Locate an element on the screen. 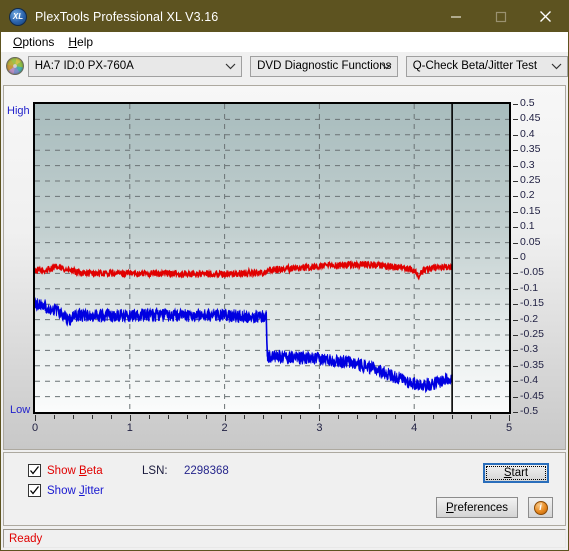 The width and height of the screenshot is (569, 551). drive-select: HA:7 ID:0 PX-760A is located at coordinates (135, 66).